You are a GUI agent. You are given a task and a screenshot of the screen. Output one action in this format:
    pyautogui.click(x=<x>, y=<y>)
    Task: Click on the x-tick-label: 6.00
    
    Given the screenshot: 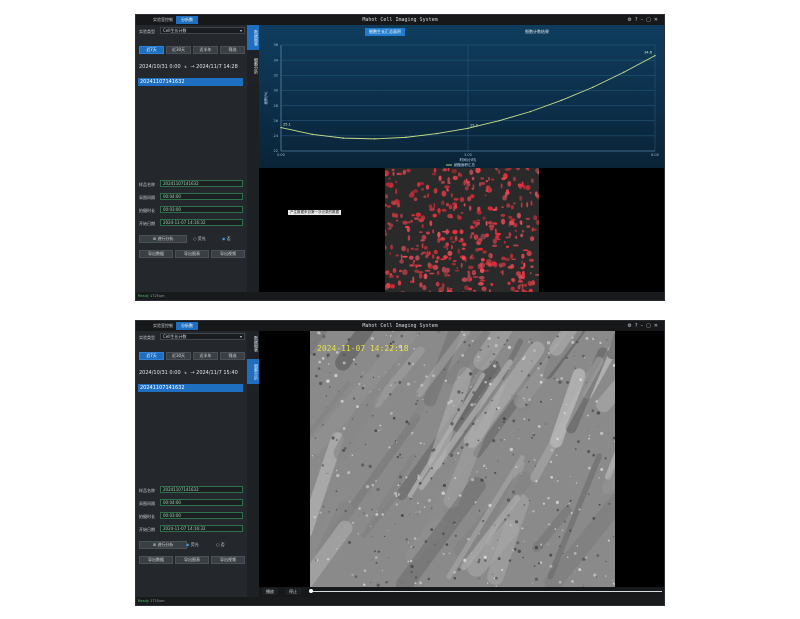 What is the action you would take?
    pyautogui.click(x=655, y=155)
    